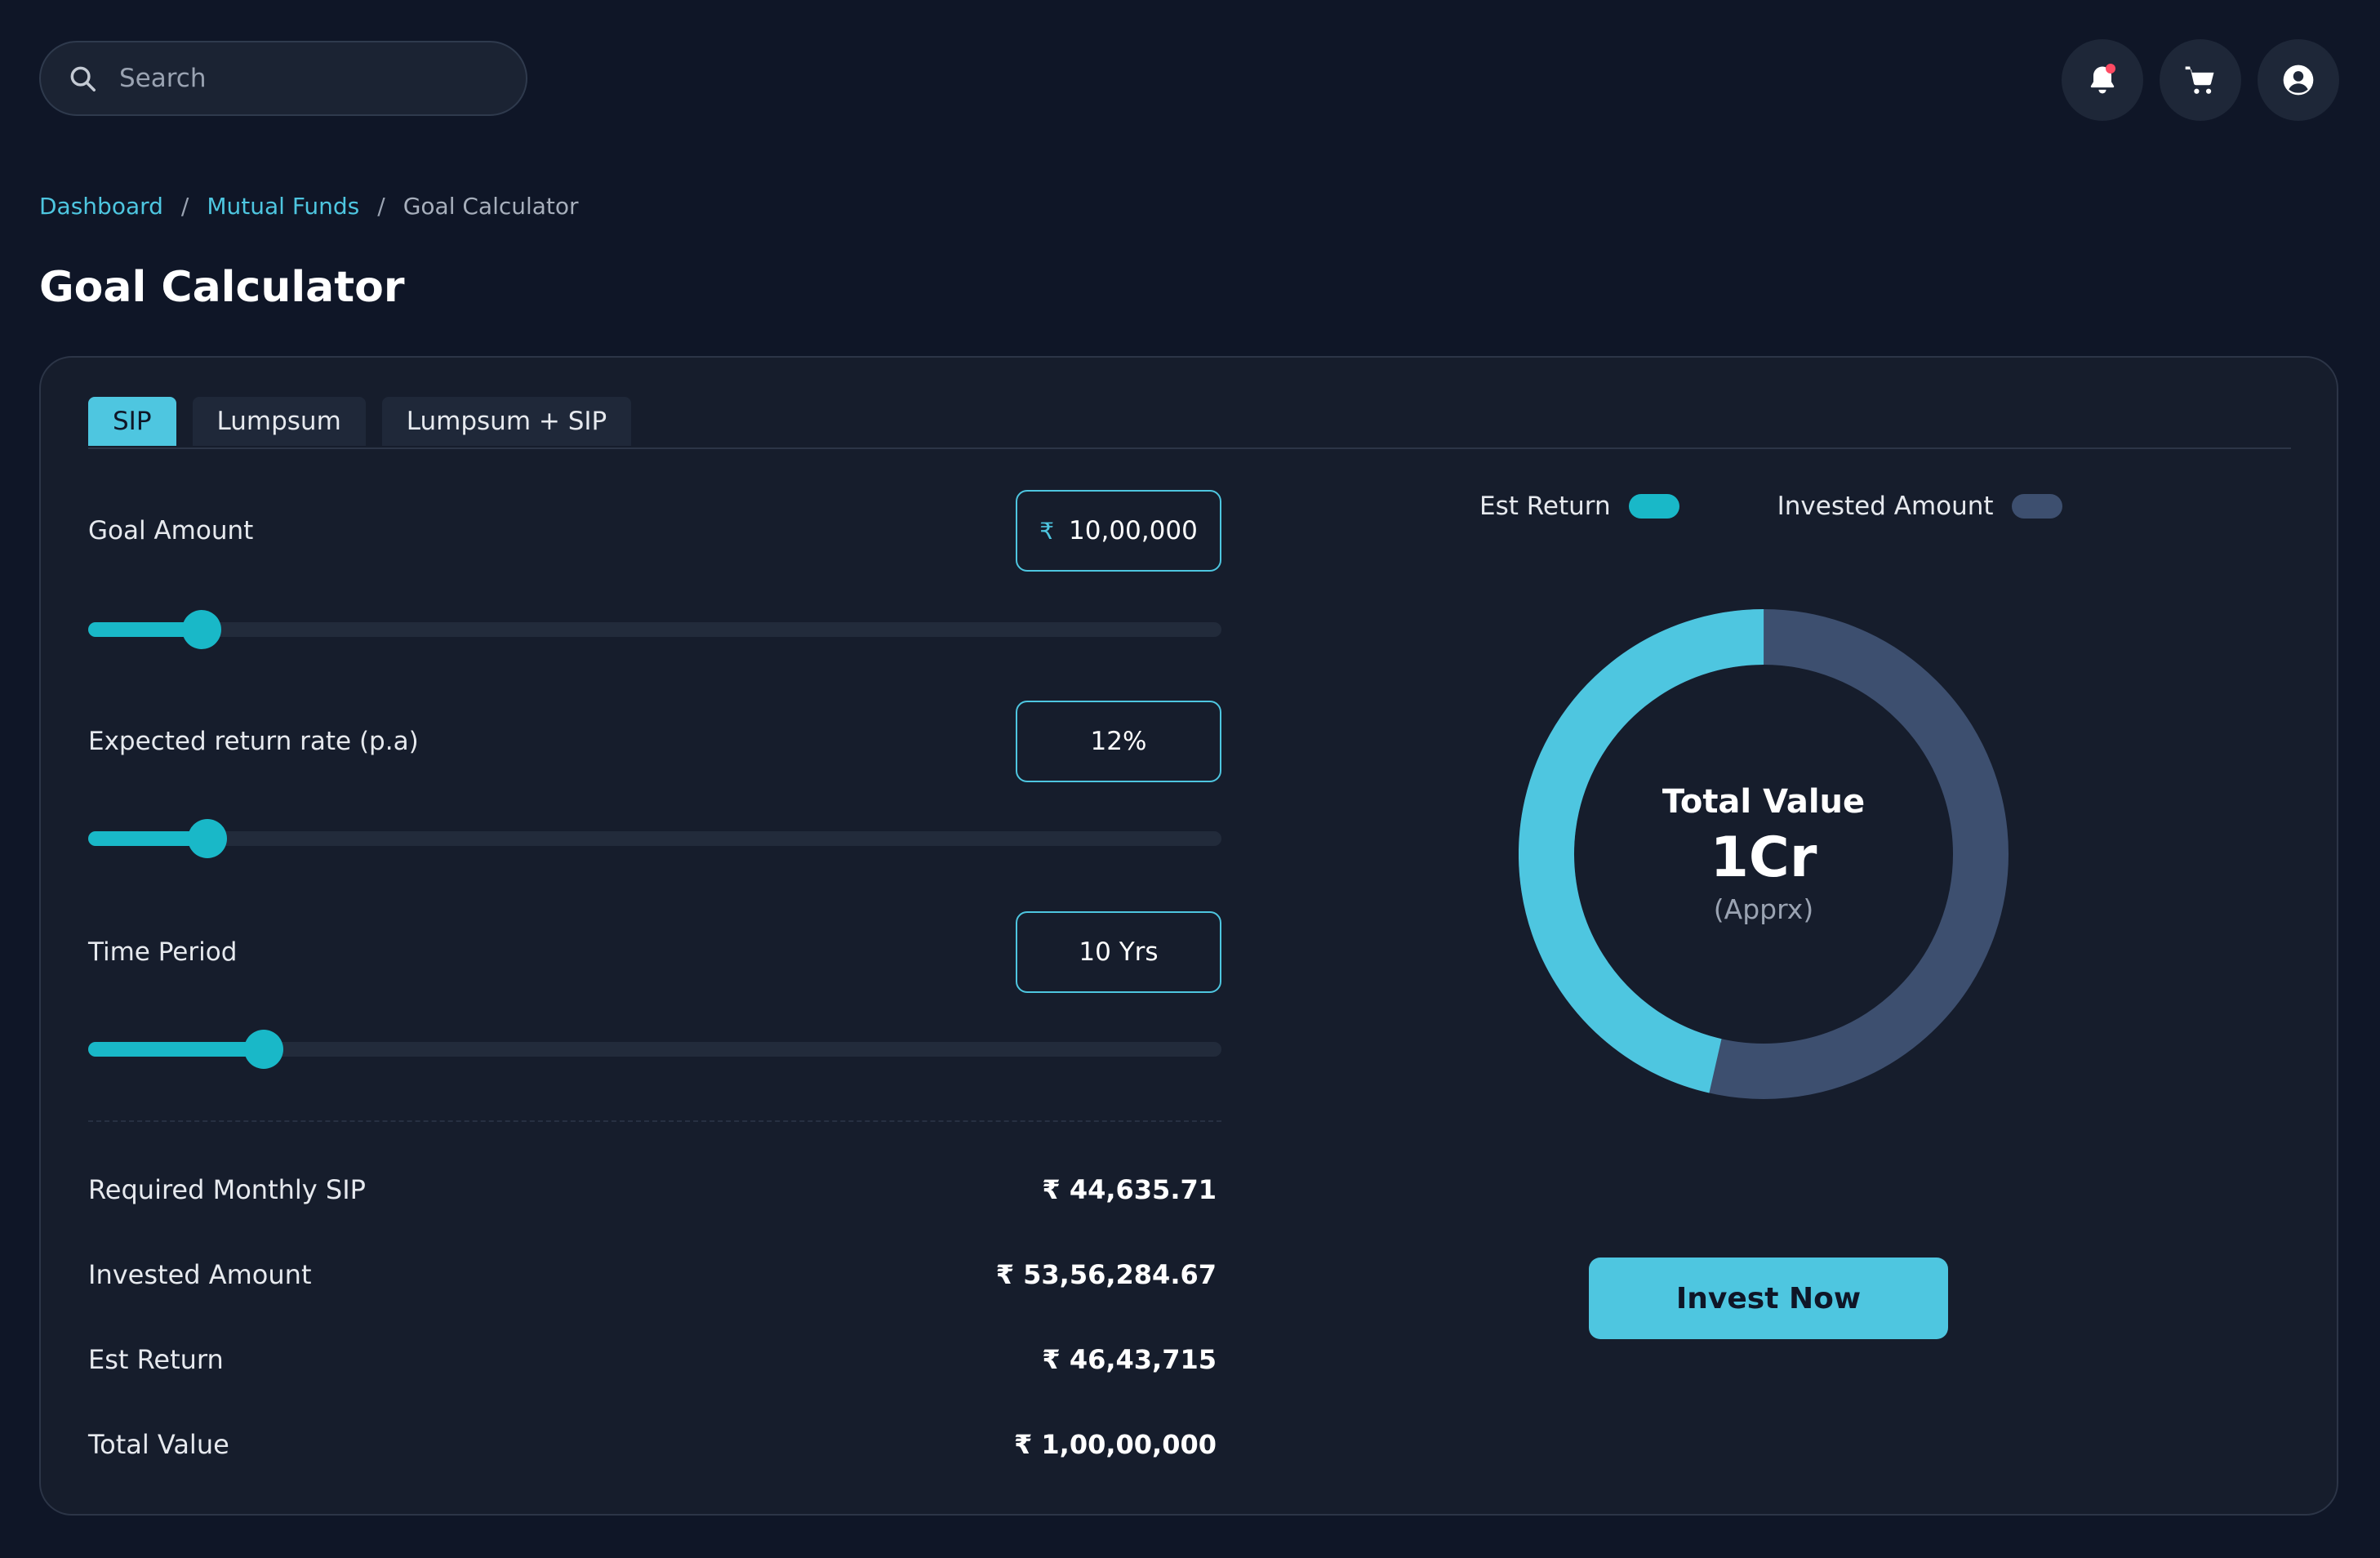 The width and height of the screenshot is (2380, 1558). Describe the element at coordinates (156, 1359) in the screenshot. I see `result-label: Est Return` at that location.